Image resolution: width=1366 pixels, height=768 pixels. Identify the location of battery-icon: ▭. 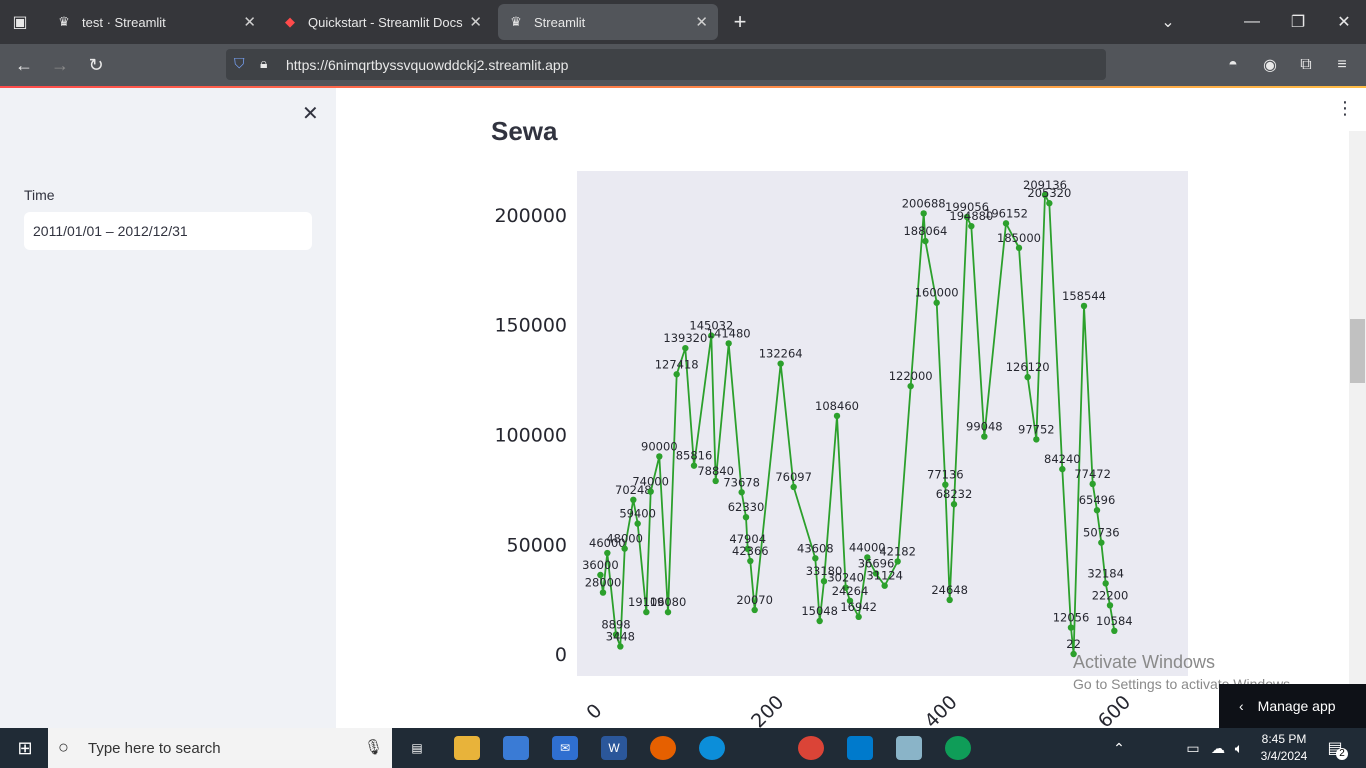
(1193, 748).